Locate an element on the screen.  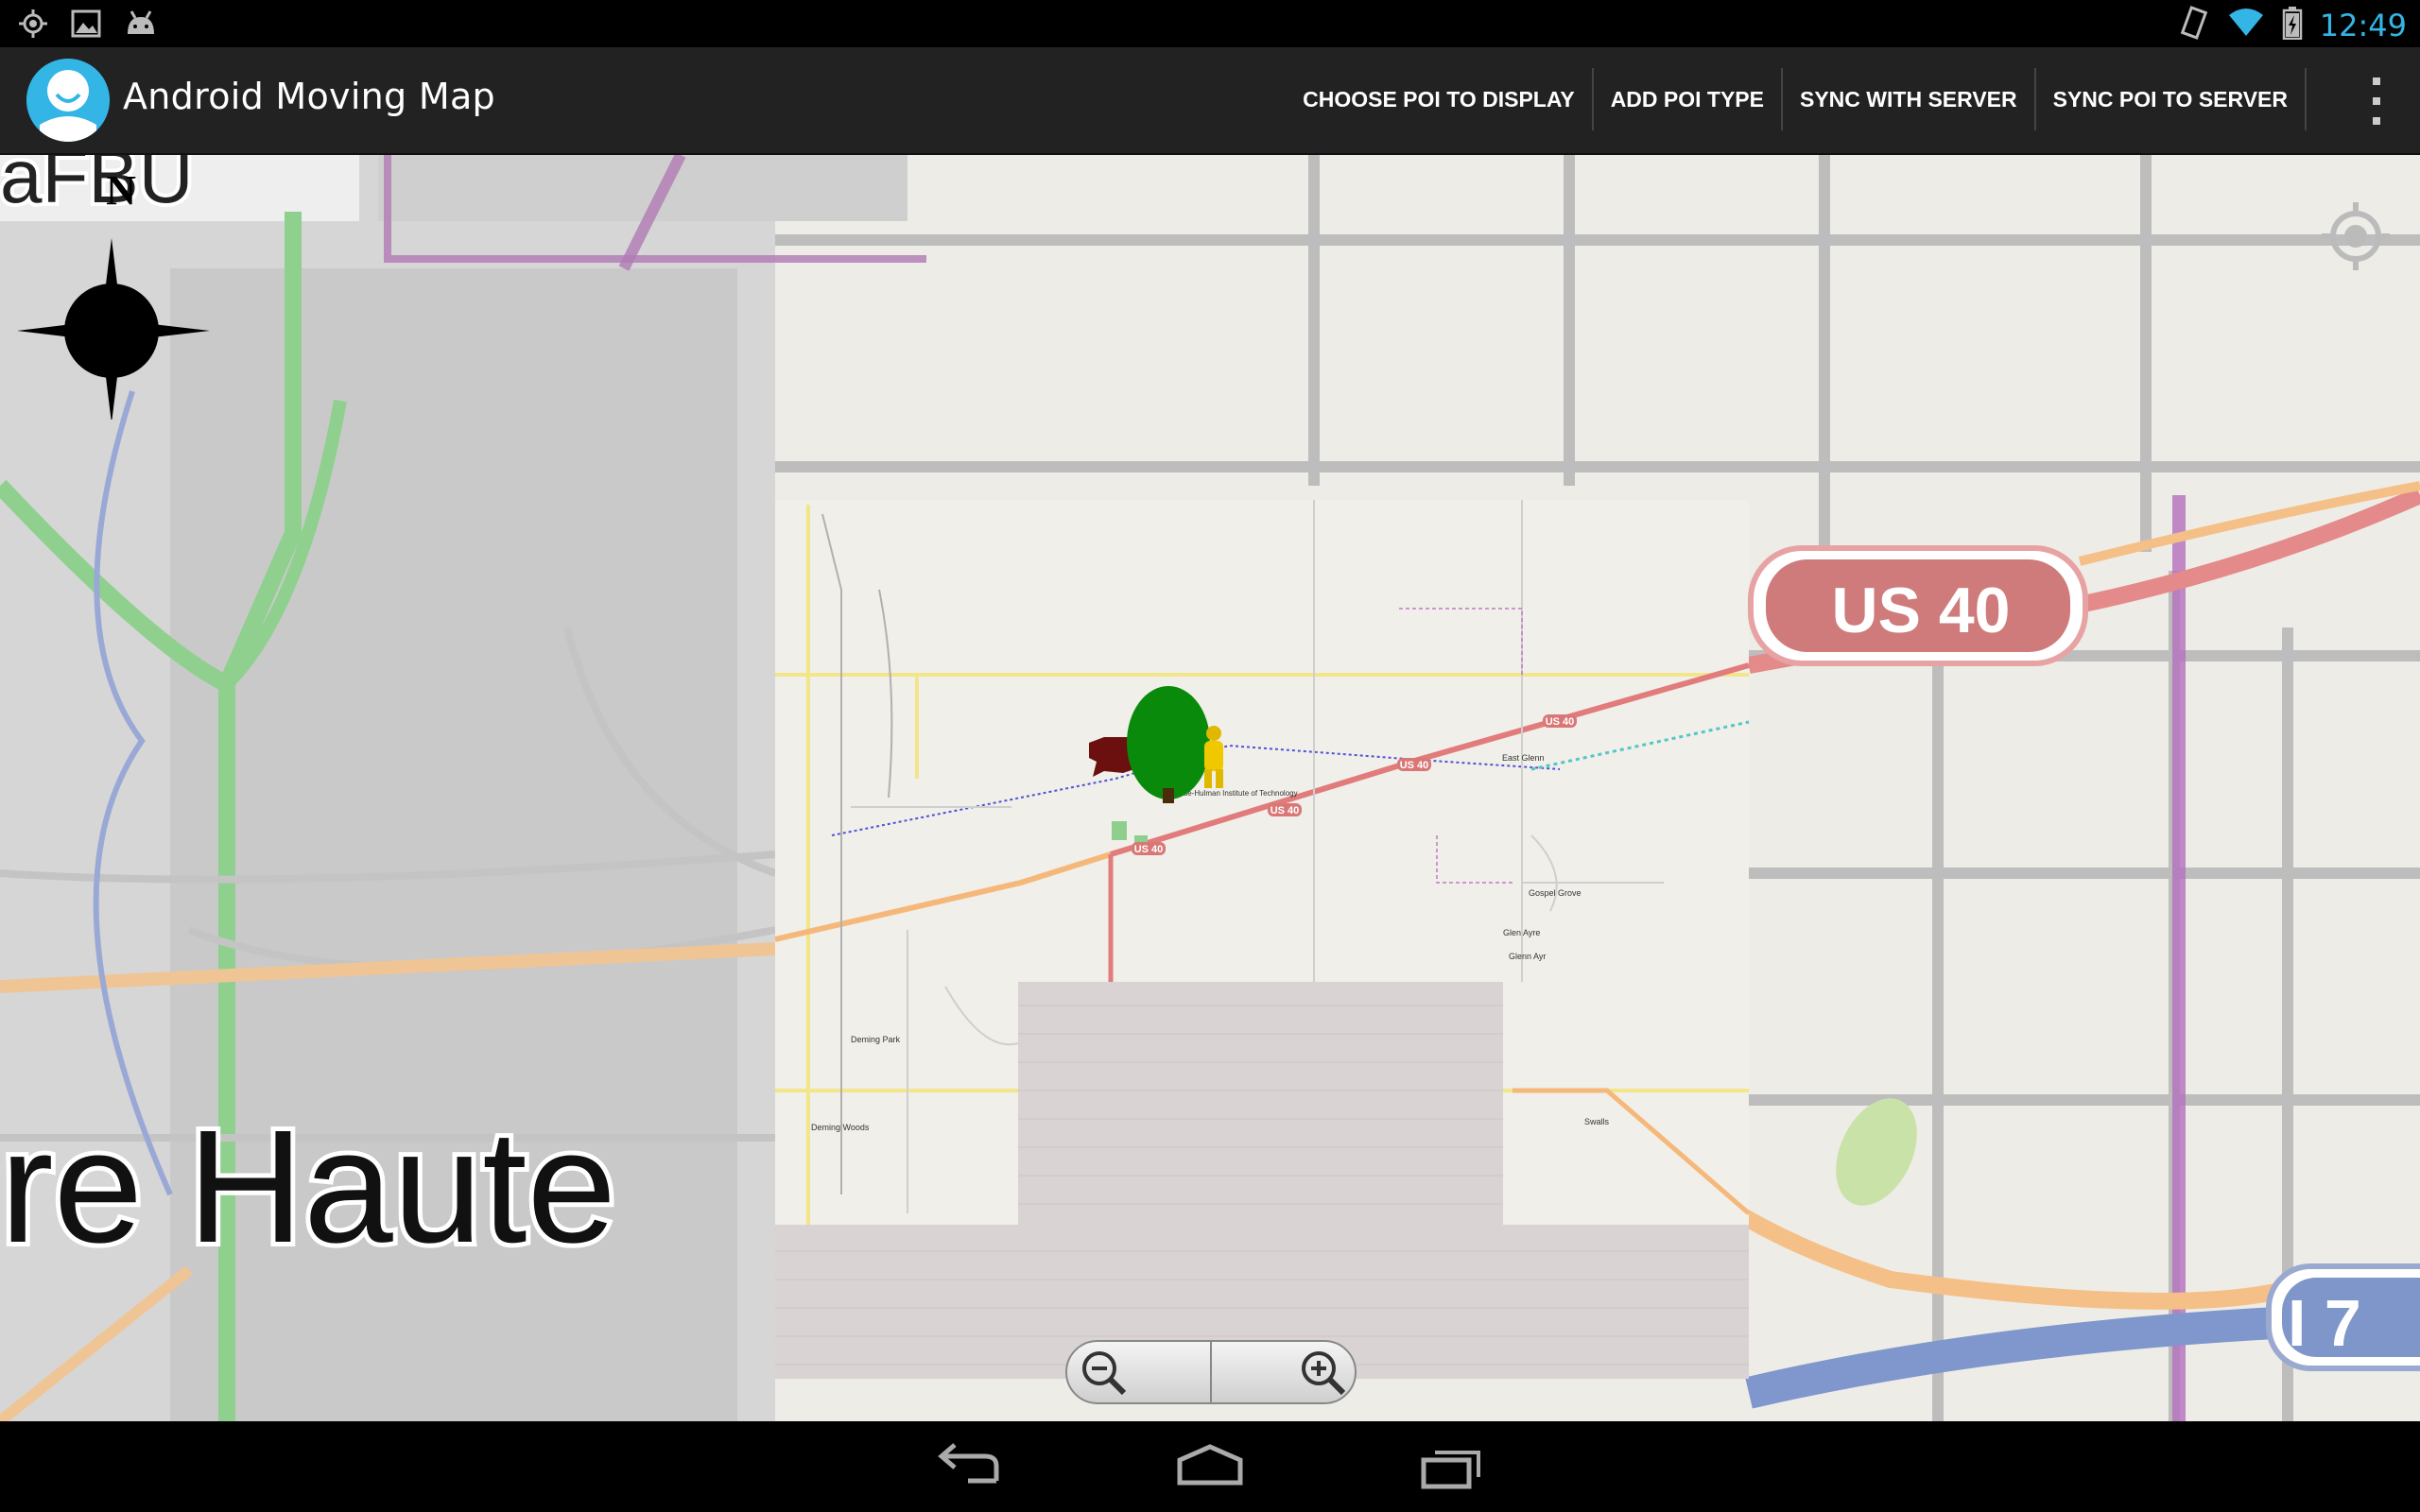
battery-icon is located at coordinates (2292, 25).